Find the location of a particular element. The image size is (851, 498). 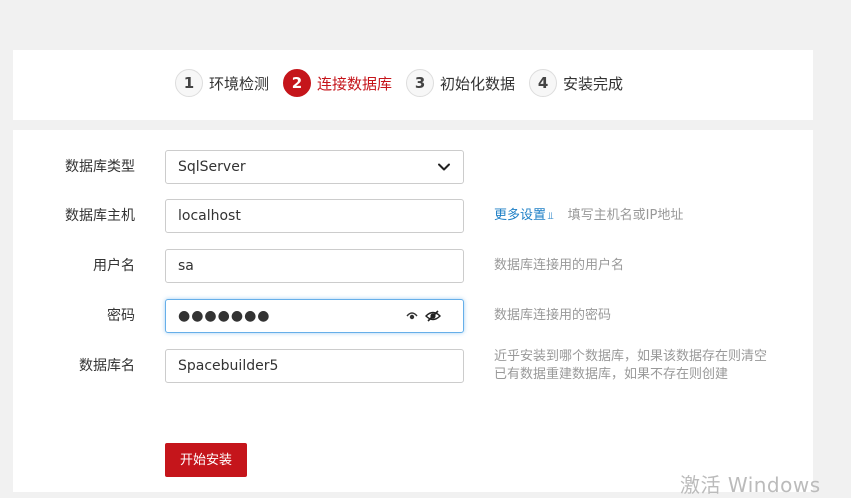

username-label: 用户名 is located at coordinates (114, 266).